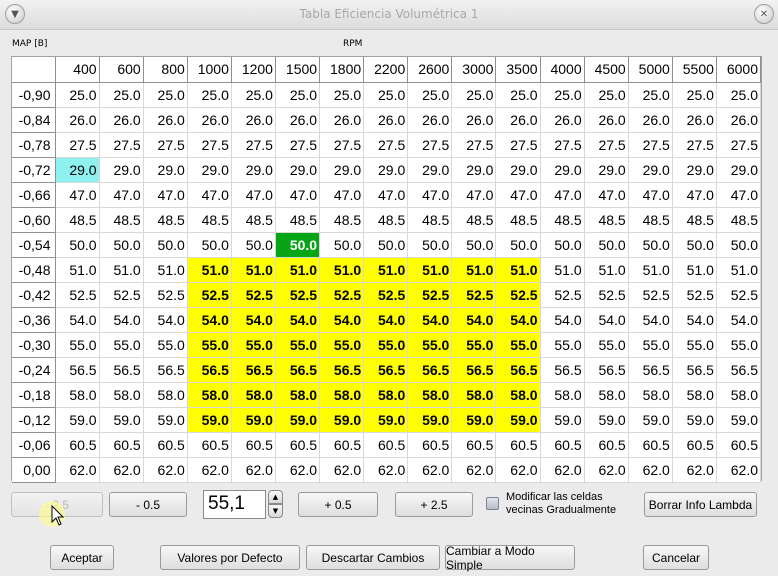 The image size is (778, 576). Describe the element at coordinates (510, 558) in the screenshot. I see `simple-mode-button: Cambiar a Modo Simple` at that location.